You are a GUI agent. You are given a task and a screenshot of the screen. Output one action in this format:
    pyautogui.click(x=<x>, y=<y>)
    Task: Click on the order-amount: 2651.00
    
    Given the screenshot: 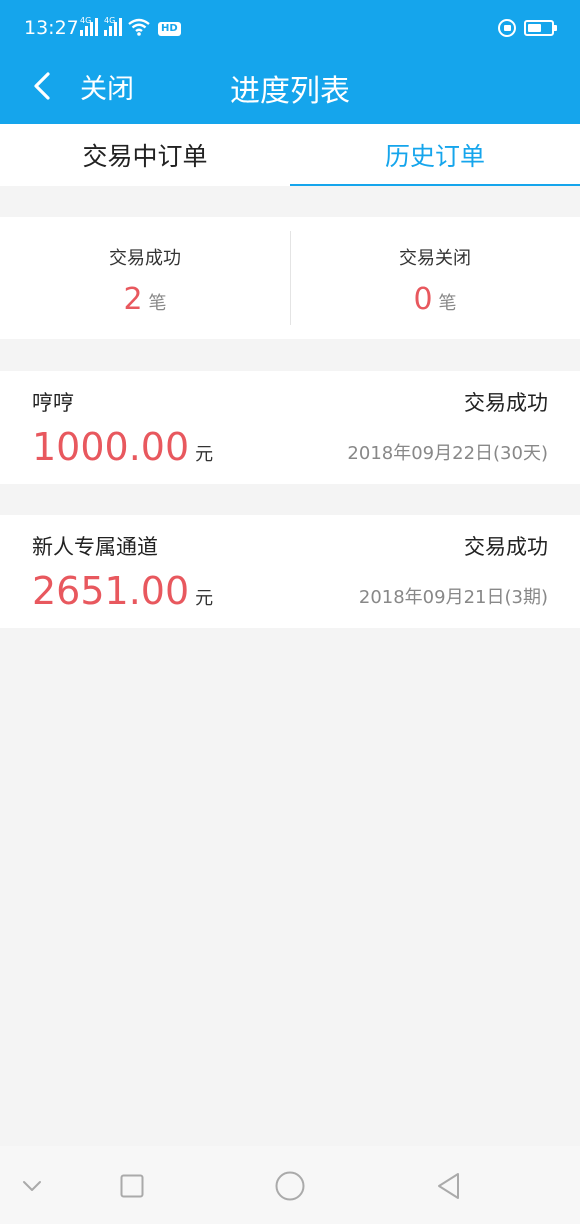 What is the action you would take?
    pyautogui.click(x=111, y=591)
    